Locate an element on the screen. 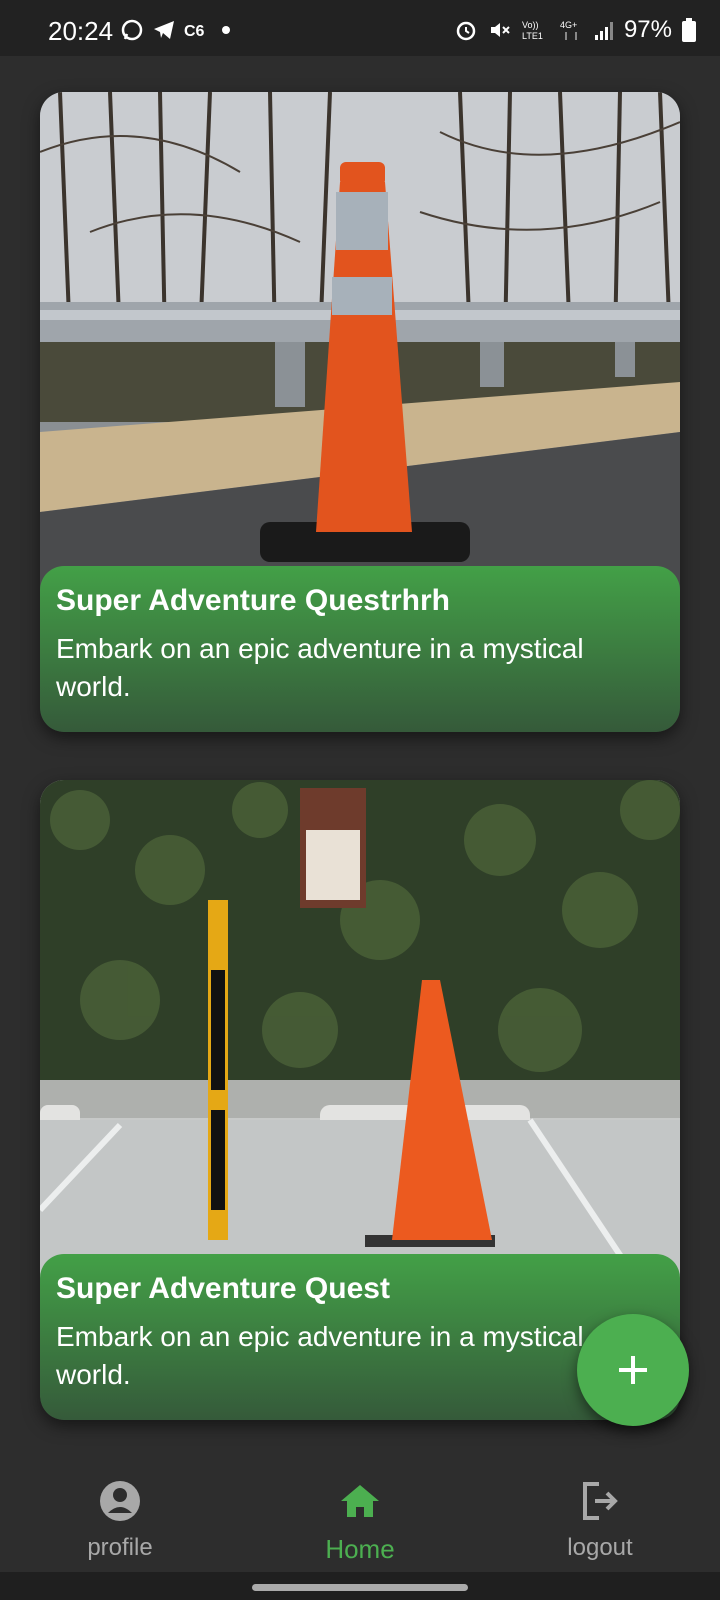  alarm-icon is located at coordinates (466, 31).